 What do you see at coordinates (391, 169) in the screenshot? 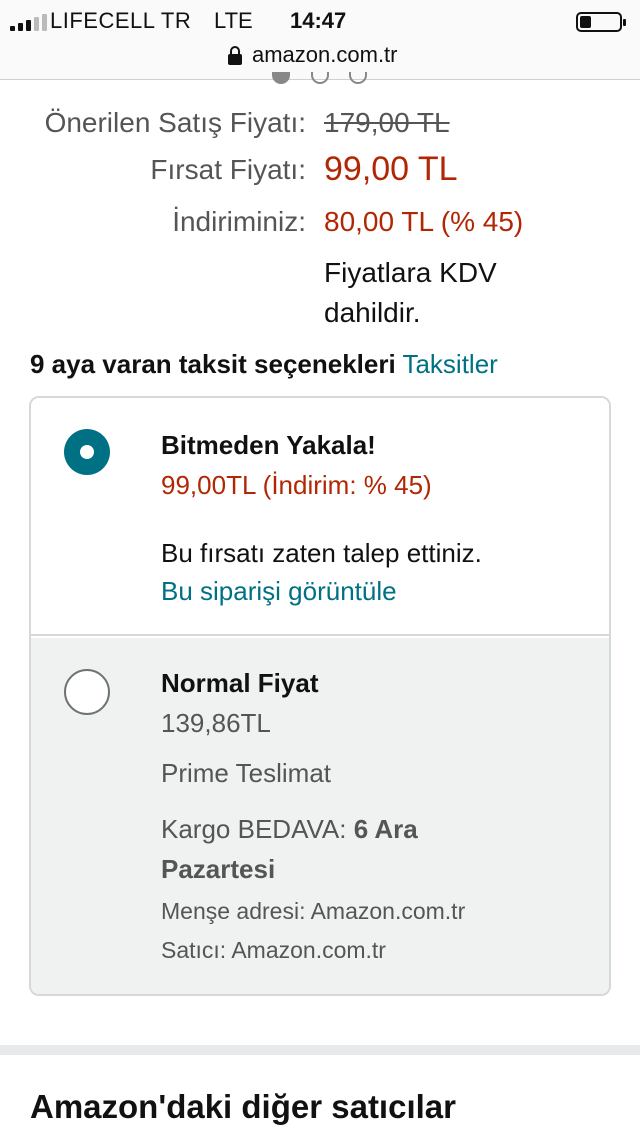
I see `deal-price-value: 99,00 TL` at bounding box center [391, 169].